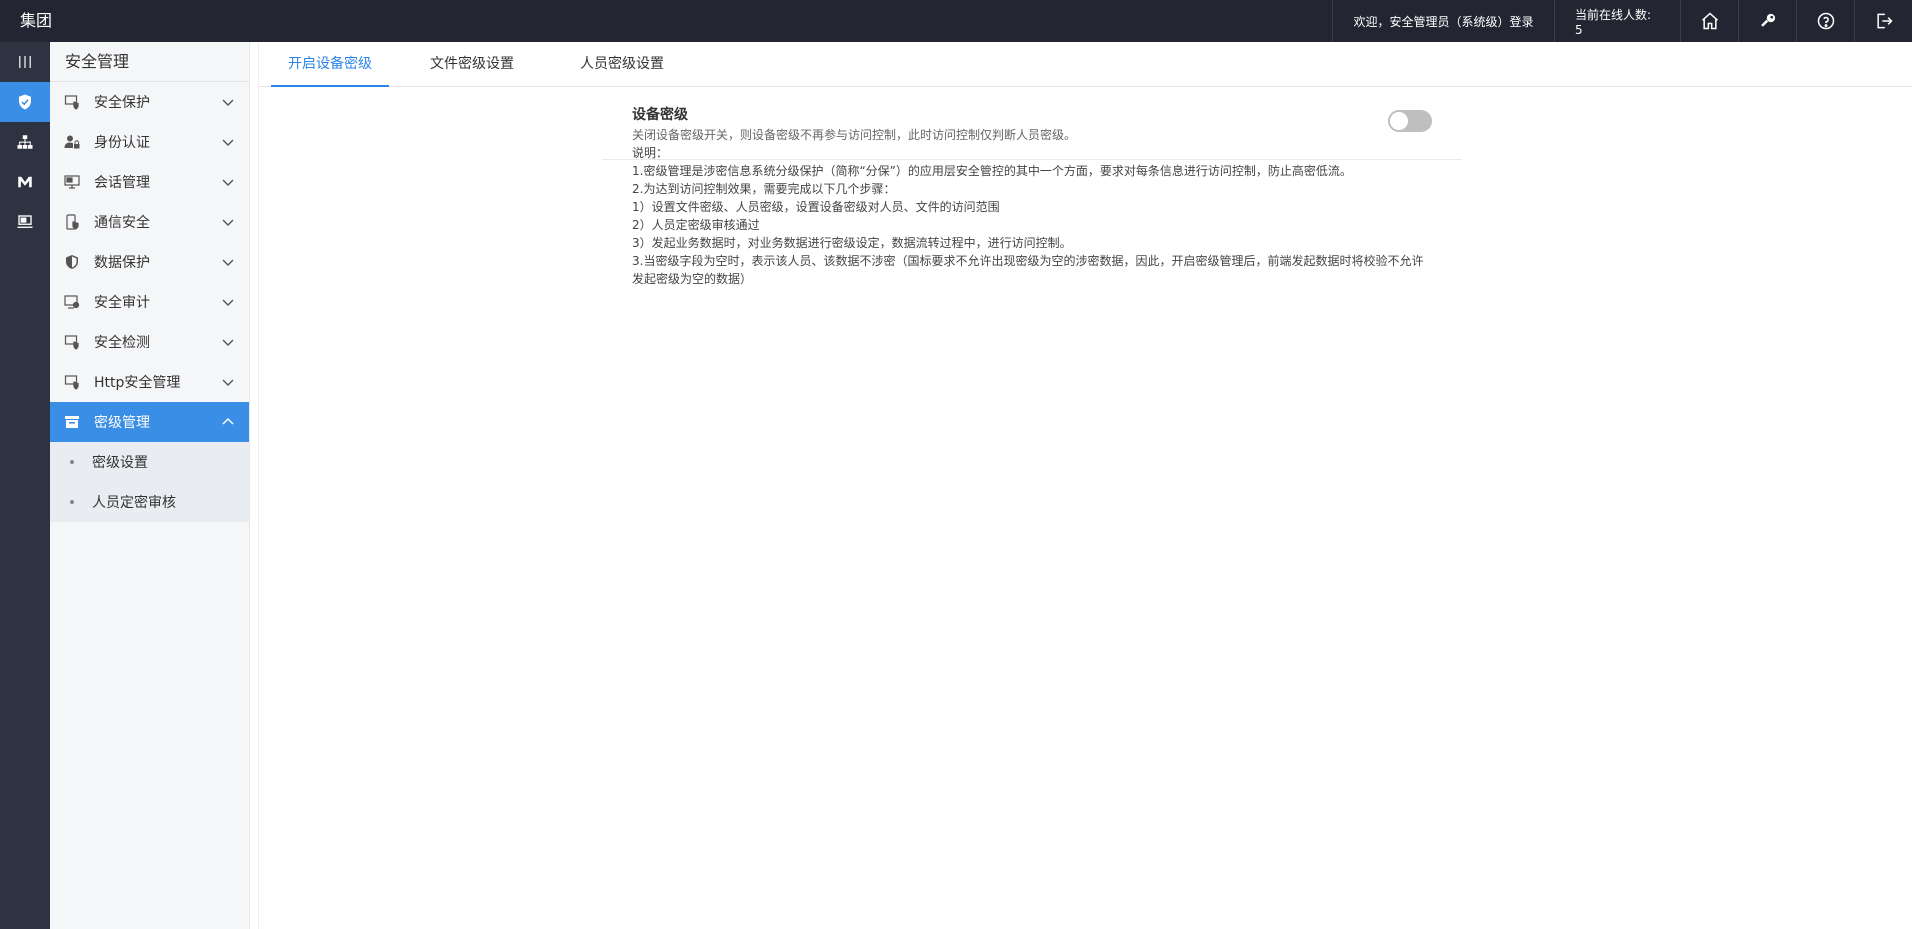  I want to click on device-classification-toggle, so click(1410, 121).